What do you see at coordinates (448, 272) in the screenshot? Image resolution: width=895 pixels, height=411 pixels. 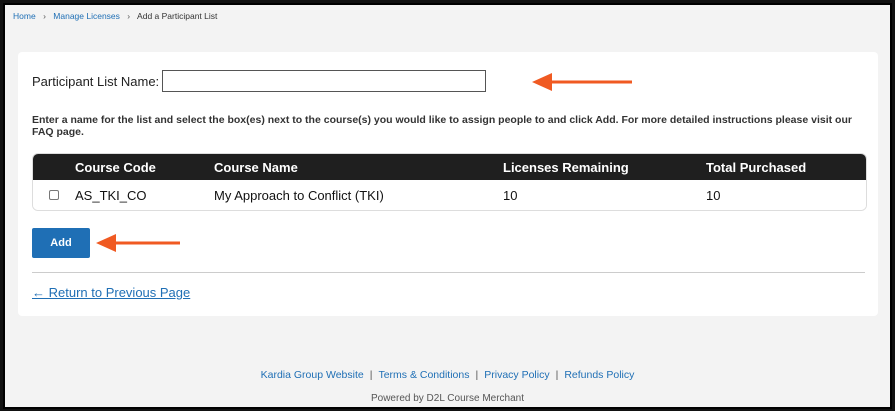 I see `section-divider` at bounding box center [448, 272].